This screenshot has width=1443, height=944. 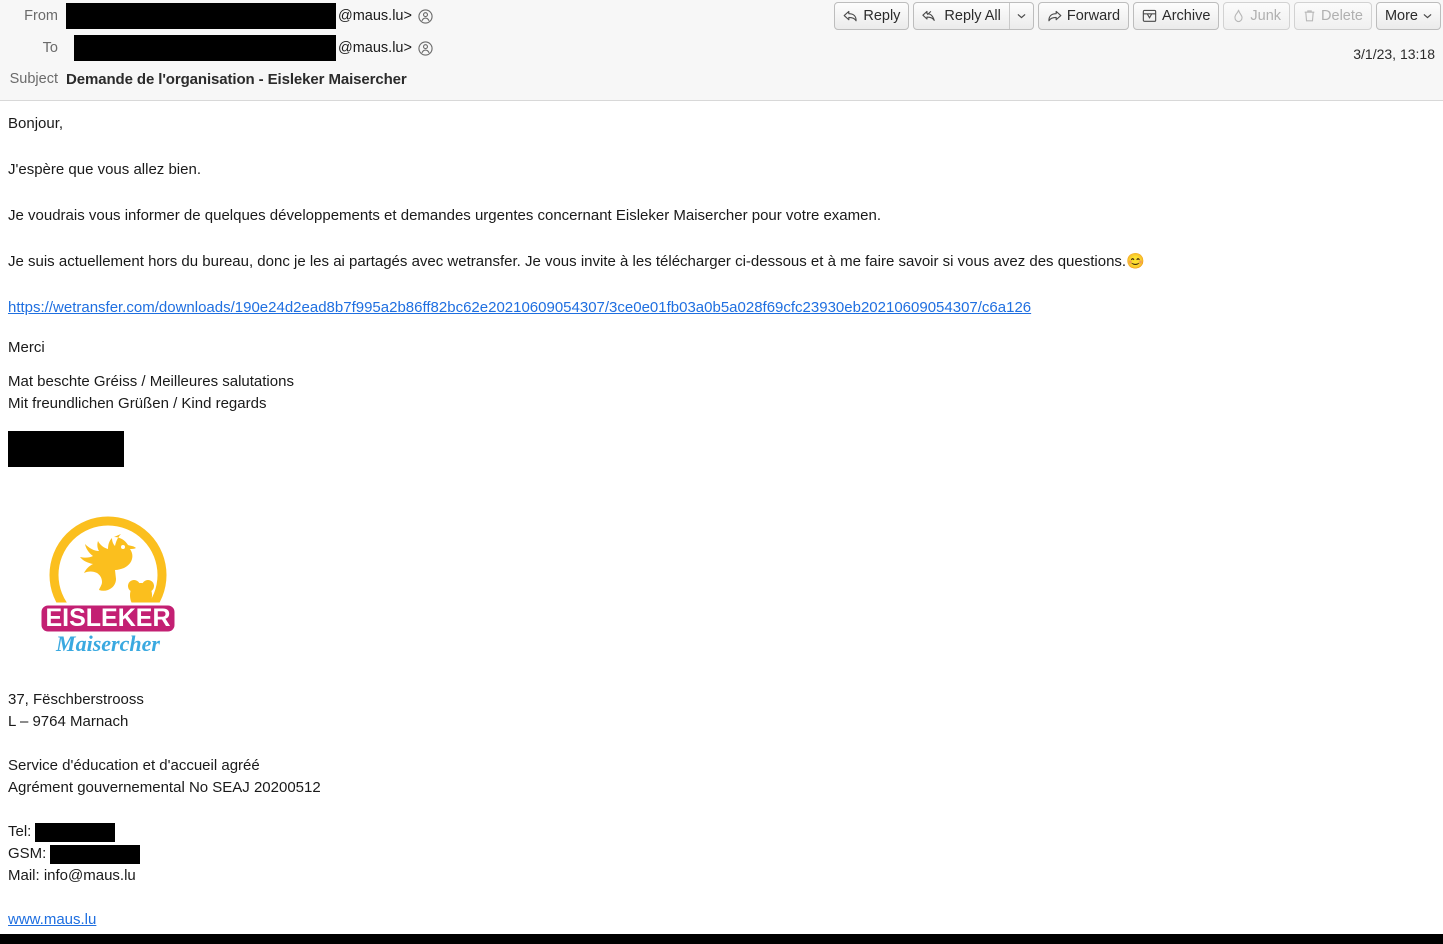 I want to click on to-domain: @maus.lu>, so click(x=375, y=48).